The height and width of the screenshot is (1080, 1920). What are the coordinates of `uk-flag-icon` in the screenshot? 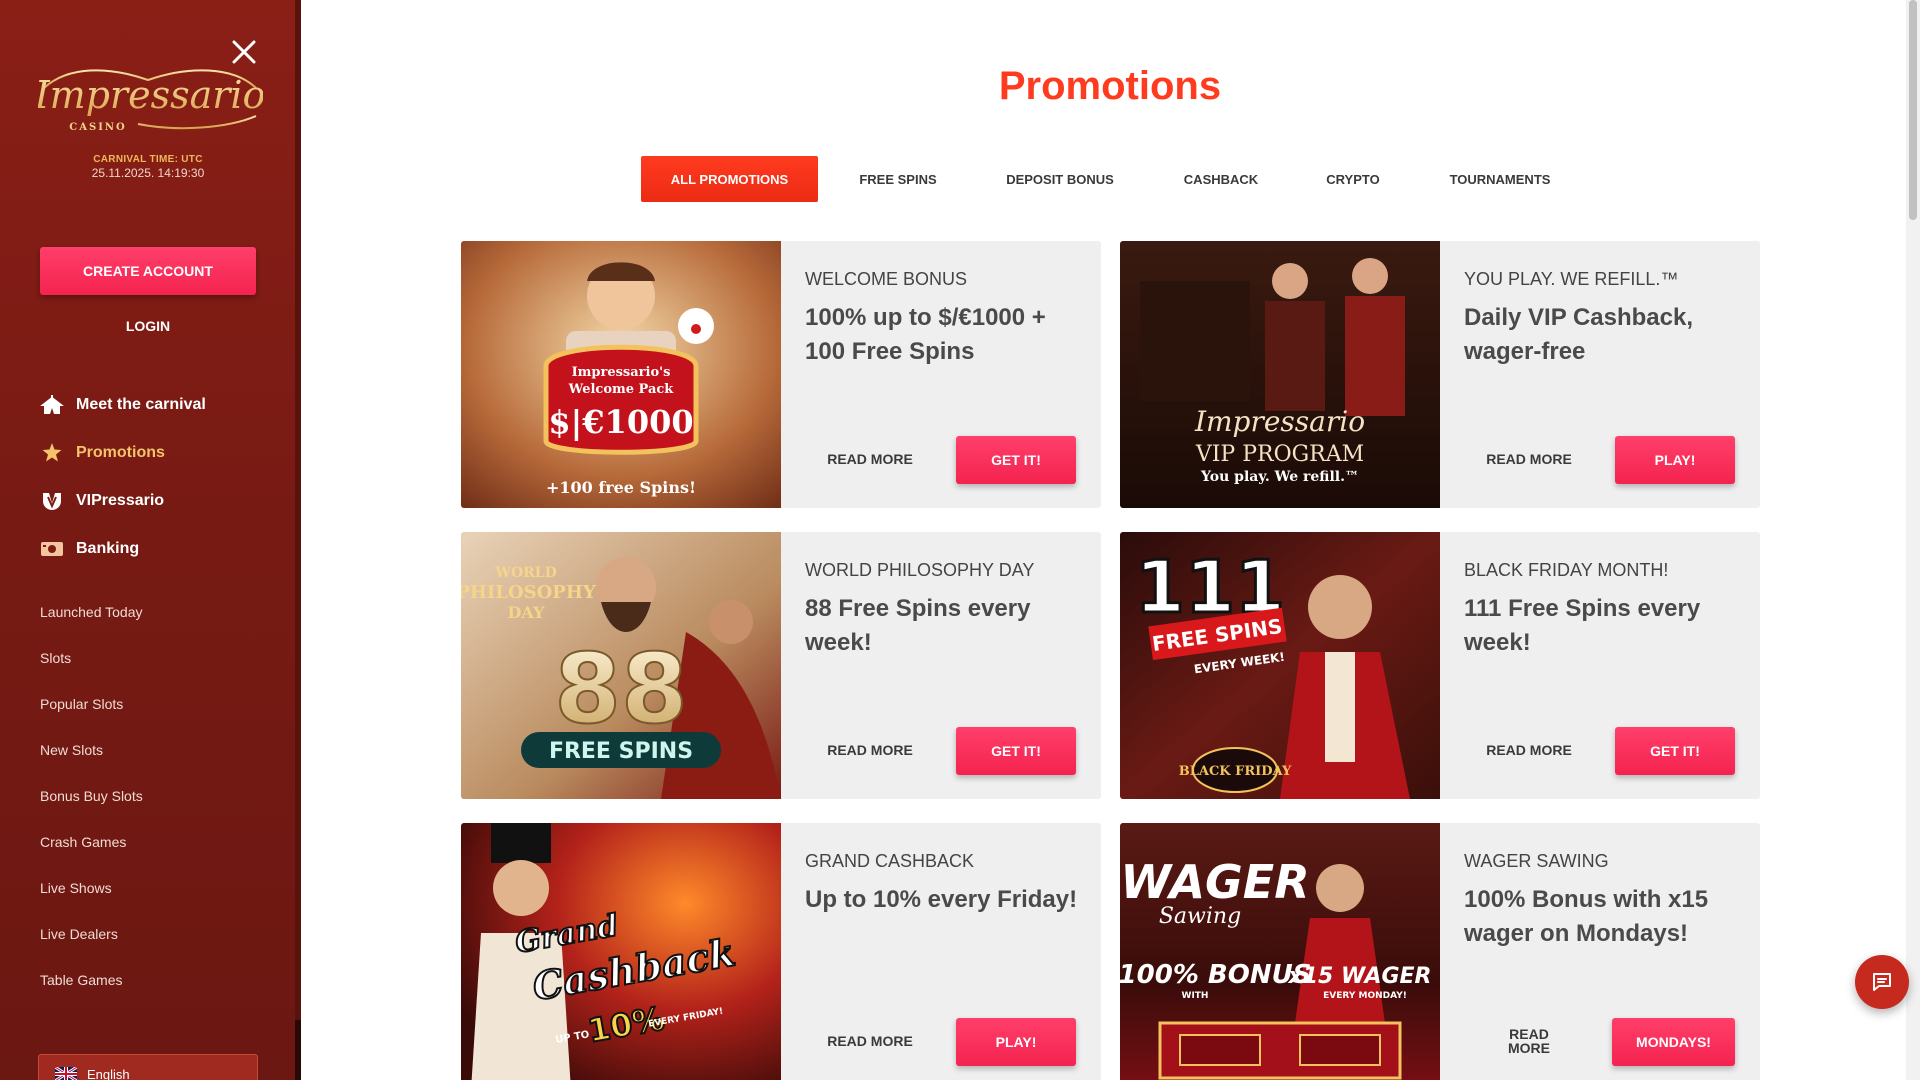 It's located at (66, 1072).